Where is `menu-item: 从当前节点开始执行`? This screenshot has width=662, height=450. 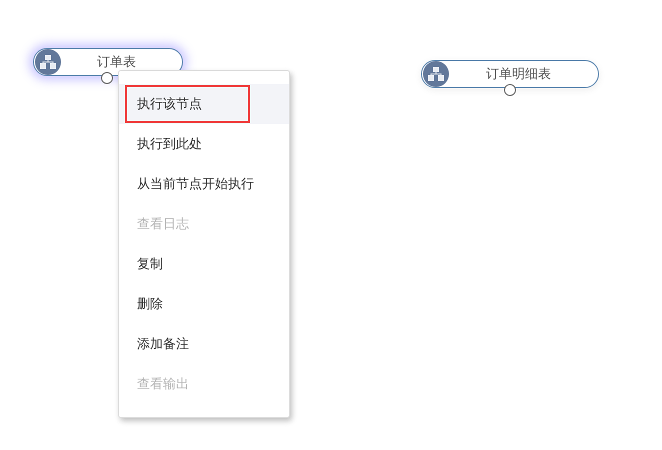 menu-item: 从当前节点开始执行 is located at coordinates (204, 184).